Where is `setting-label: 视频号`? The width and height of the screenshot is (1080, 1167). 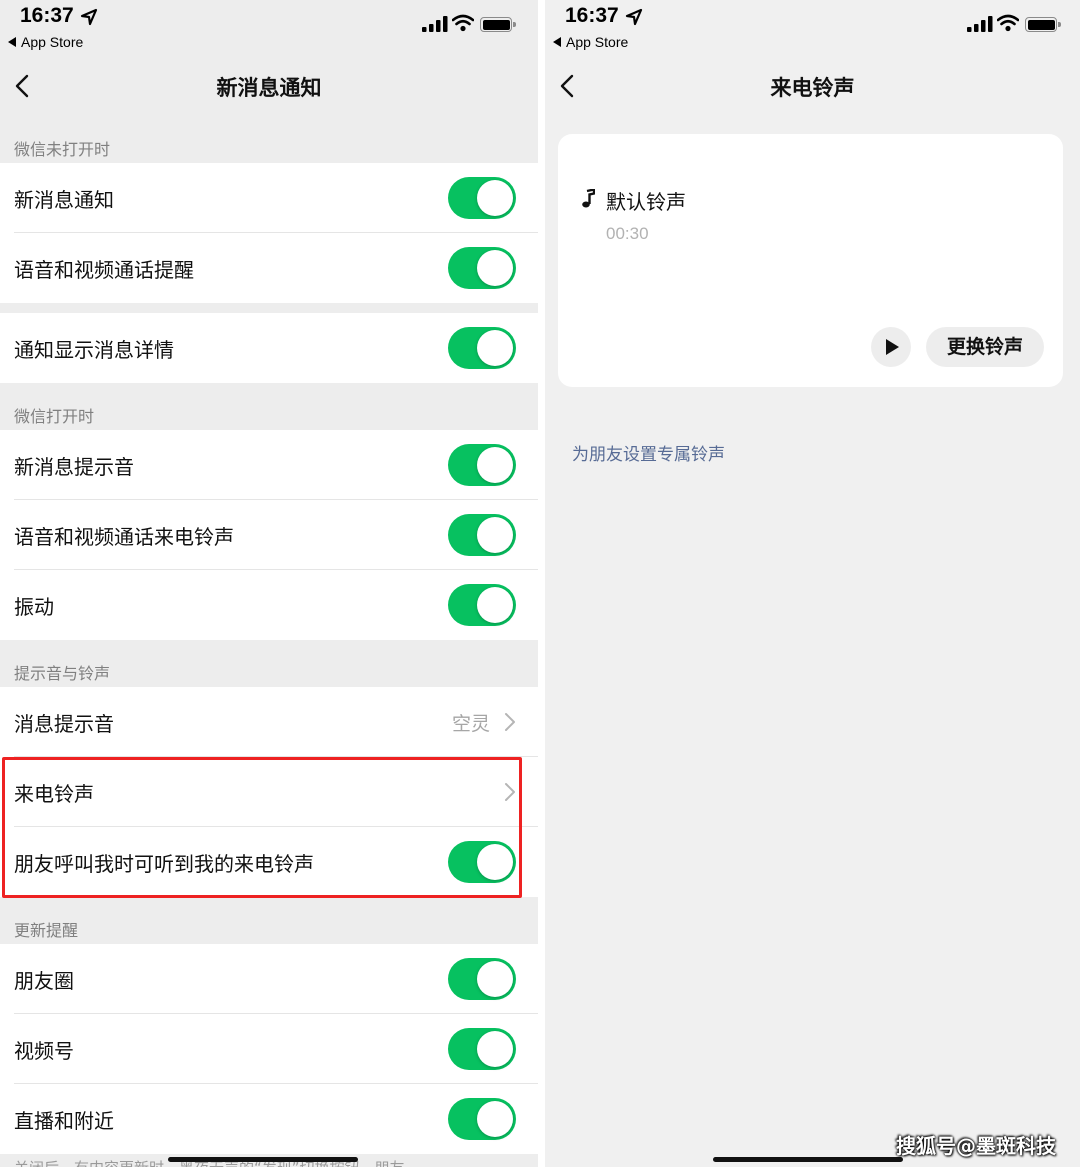
setting-label: 视频号 is located at coordinates (44, 1051).